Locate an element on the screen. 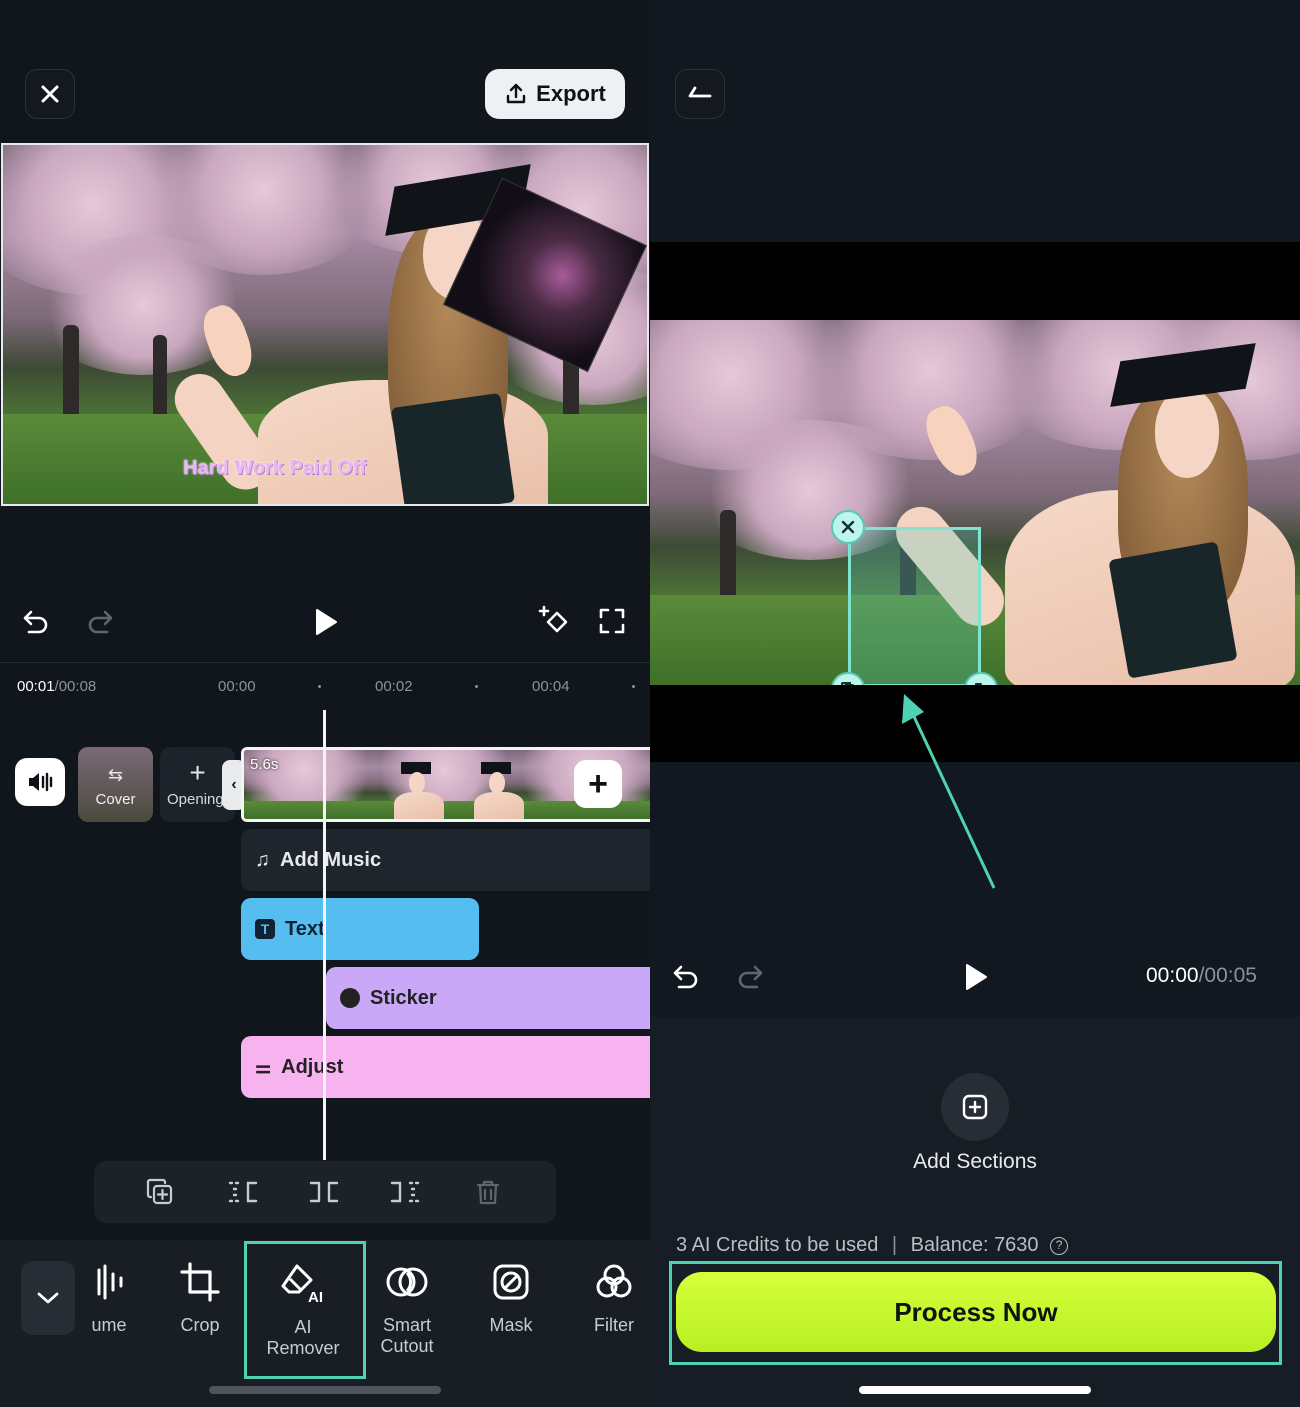 Image resolution: width=1300 pixels, height=1407 pixels. playhead is located at coordinates (324, 935).